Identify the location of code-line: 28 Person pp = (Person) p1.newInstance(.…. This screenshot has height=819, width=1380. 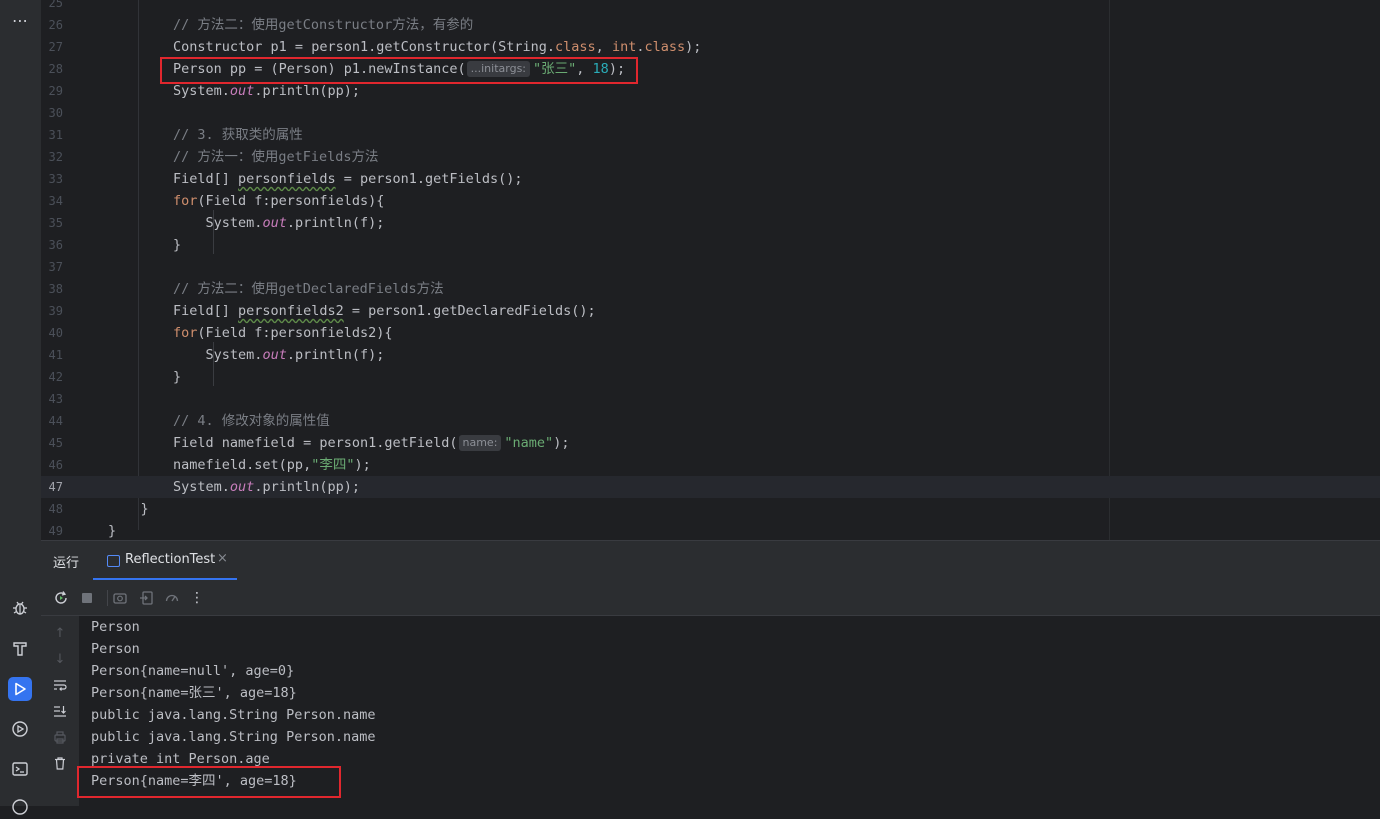
(710, 69).